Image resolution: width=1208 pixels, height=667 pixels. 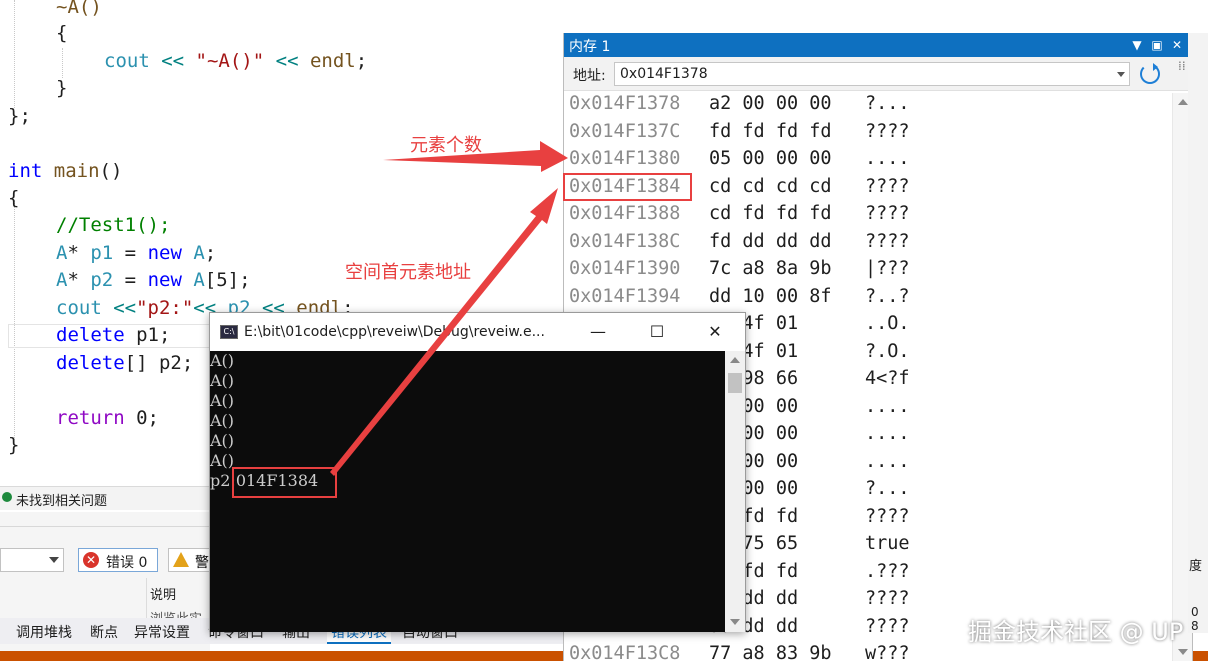 What do you see at coordinates (872, 74) in the screenshot?
I see `address-input: 0x014F1378` at bounding box center [872, 74].